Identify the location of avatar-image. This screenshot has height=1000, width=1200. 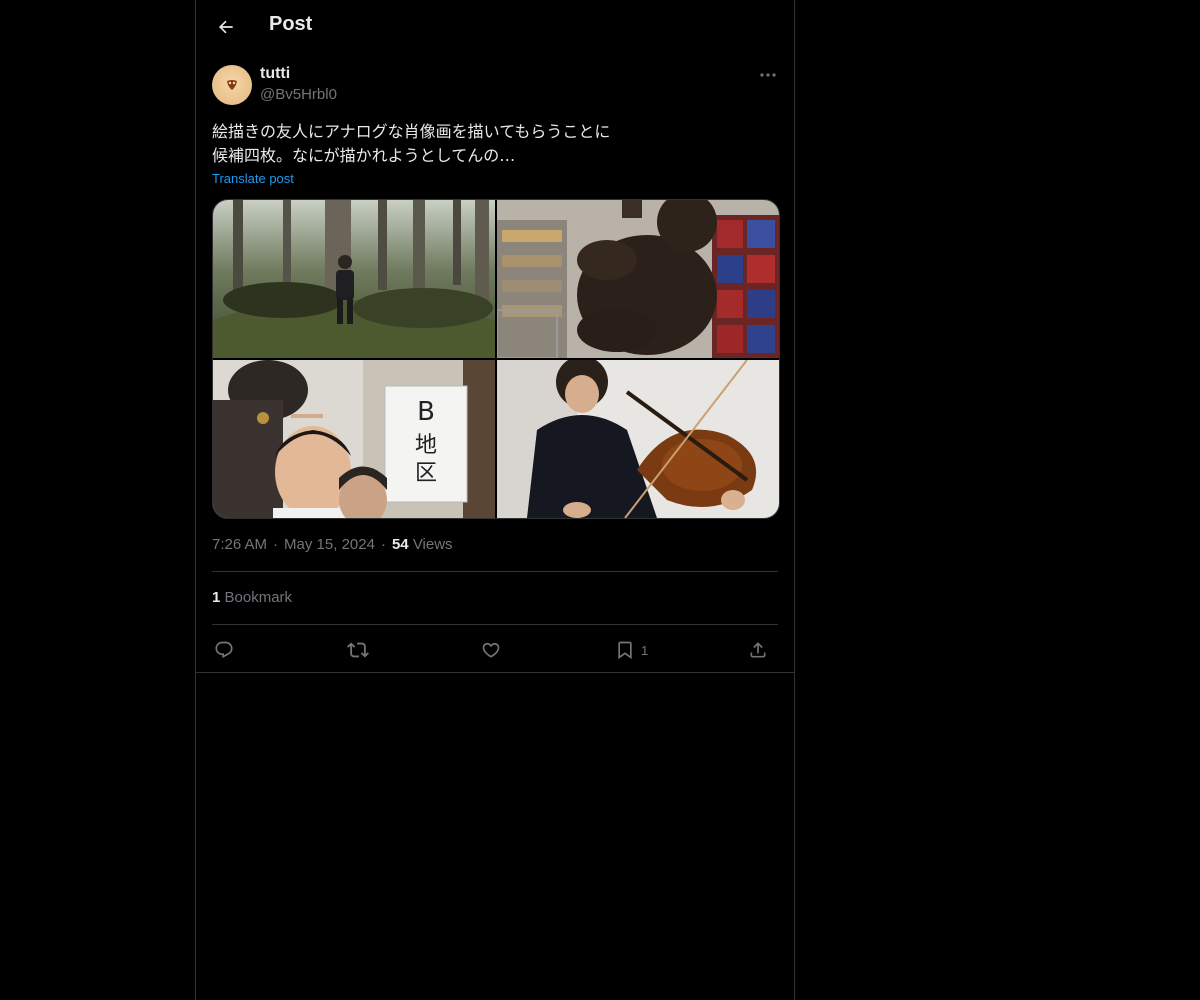
(232, 85).